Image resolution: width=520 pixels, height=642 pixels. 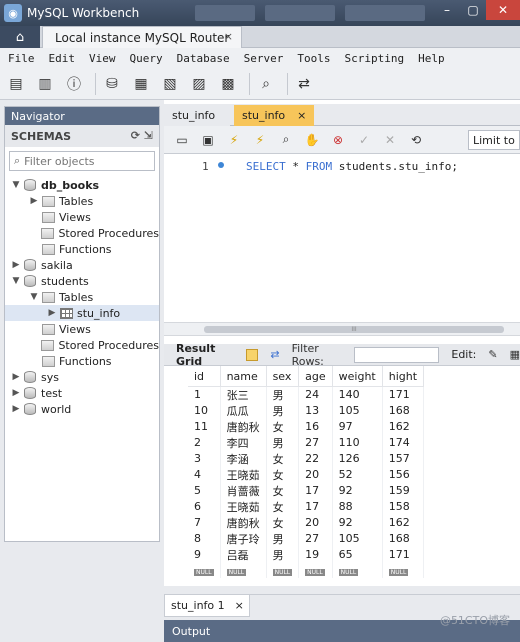 What do you see at coordinates (357, 376) in the screenshot?
I see `column-header-weight: weight` at bounding box center [357, 376].